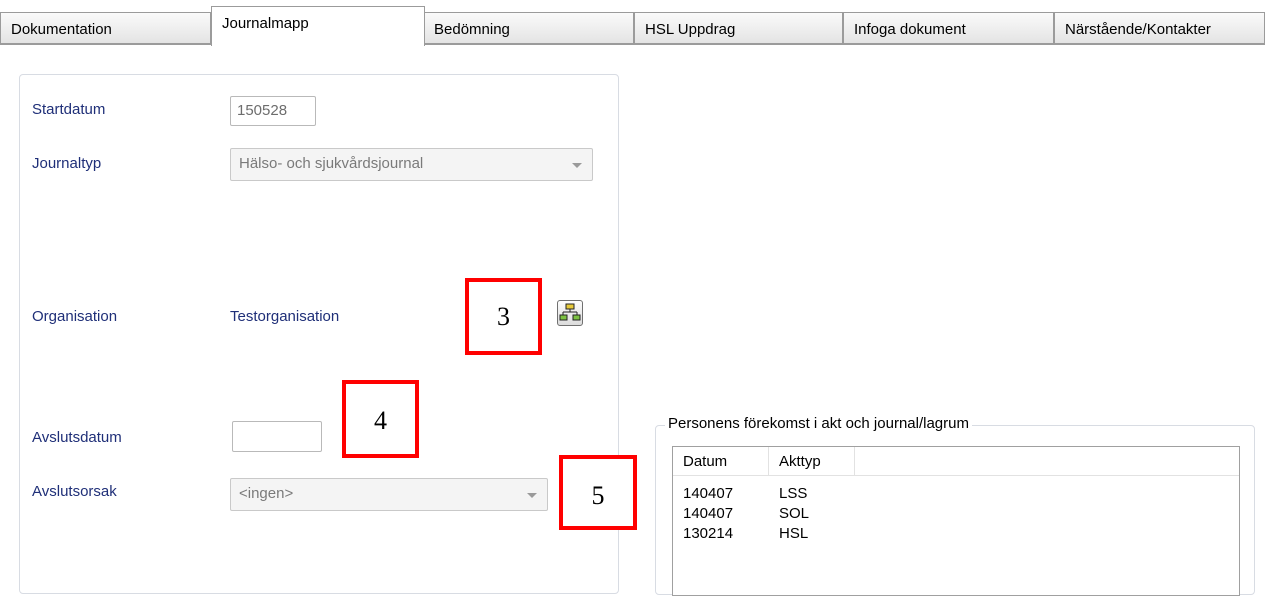 The height and width of the screenshot is (596, 1265). Describe the element at coordinates (956, 515) in the screenshot. I see `list-row: 140407 SOL` at that location.